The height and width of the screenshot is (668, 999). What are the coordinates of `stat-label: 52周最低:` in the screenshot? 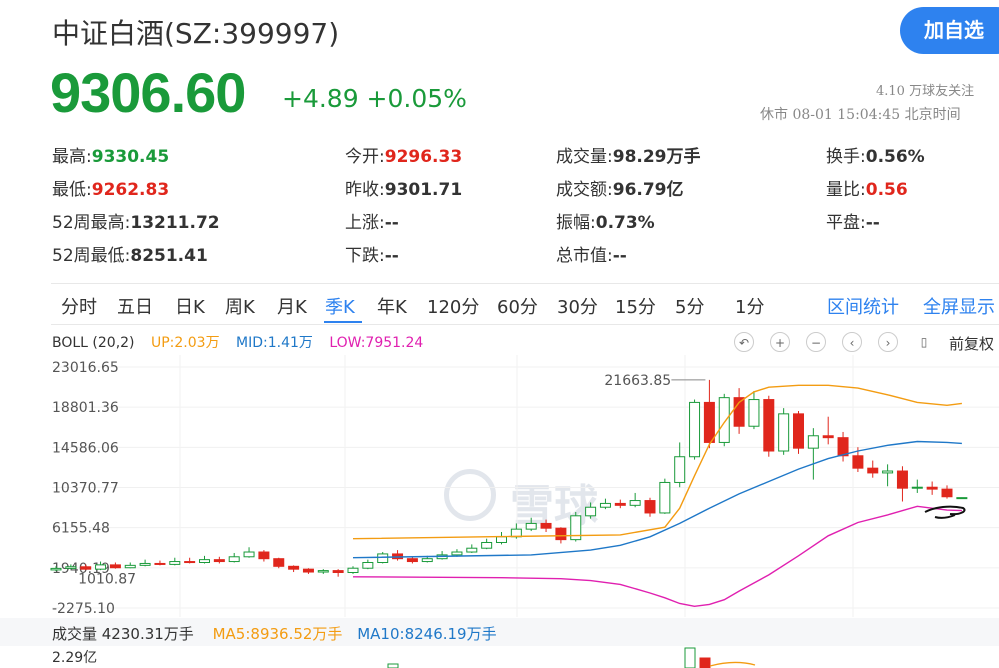 It's located at (91, 256).